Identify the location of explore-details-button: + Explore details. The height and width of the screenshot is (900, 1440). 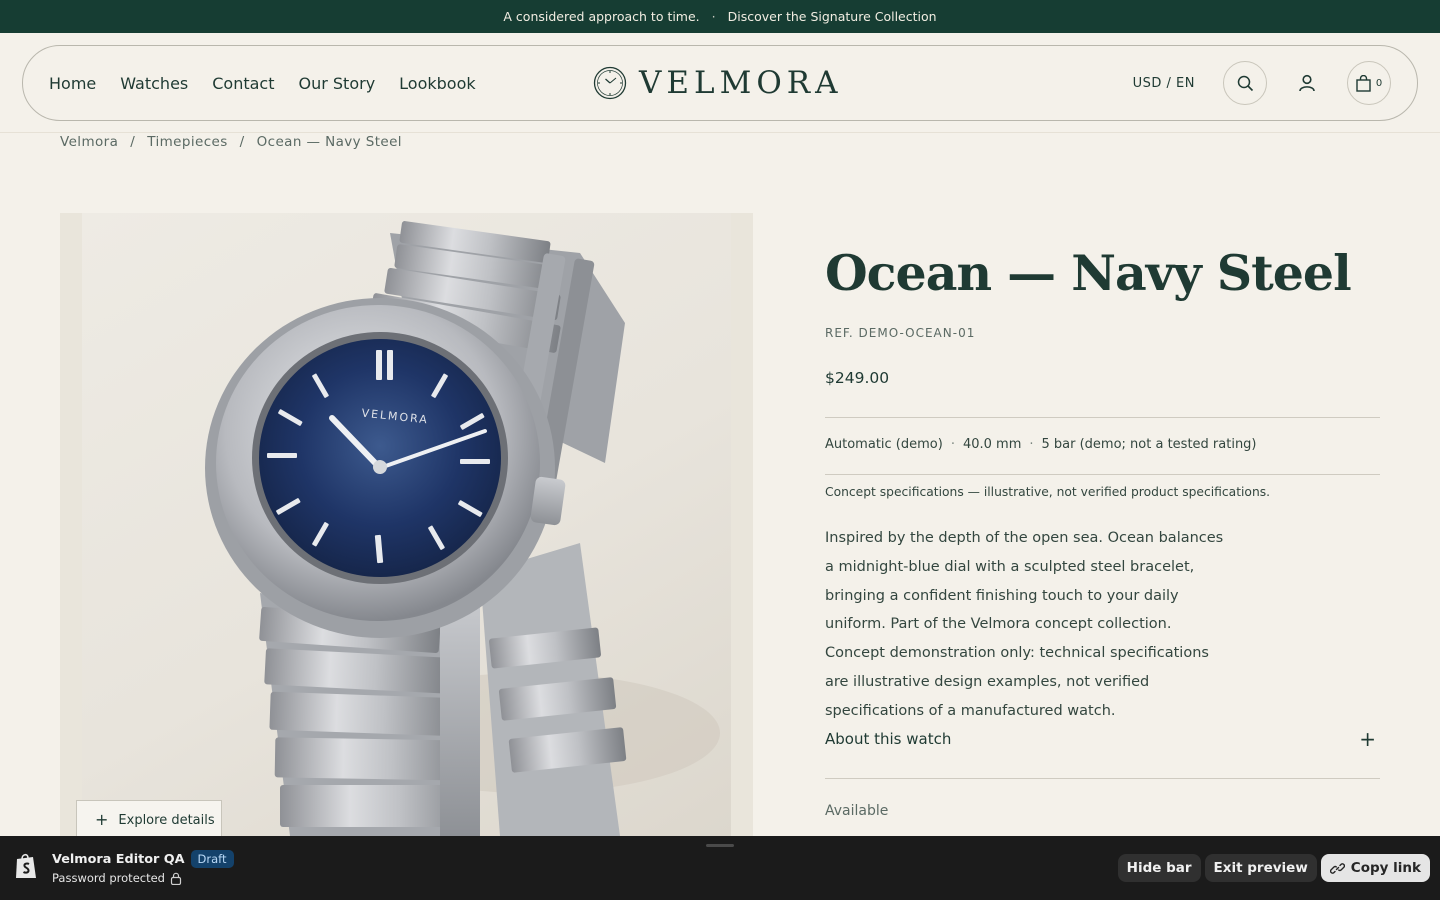
(149, 818).